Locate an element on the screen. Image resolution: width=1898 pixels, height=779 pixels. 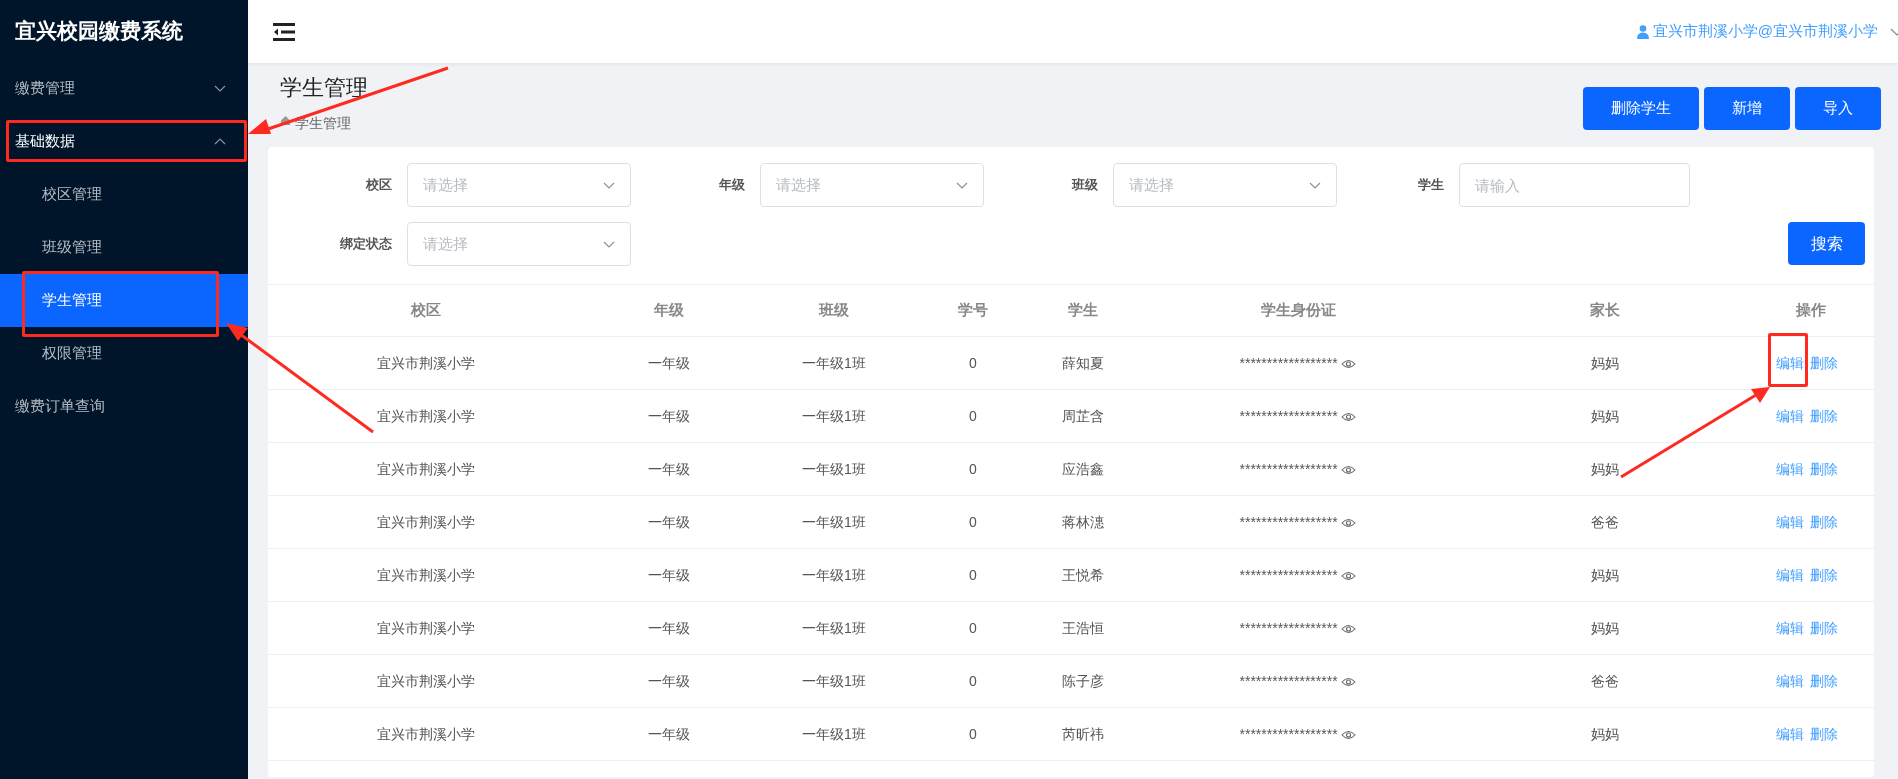
sidebar-menu-item: 缴费管理 is located at coordinates (124, 88).